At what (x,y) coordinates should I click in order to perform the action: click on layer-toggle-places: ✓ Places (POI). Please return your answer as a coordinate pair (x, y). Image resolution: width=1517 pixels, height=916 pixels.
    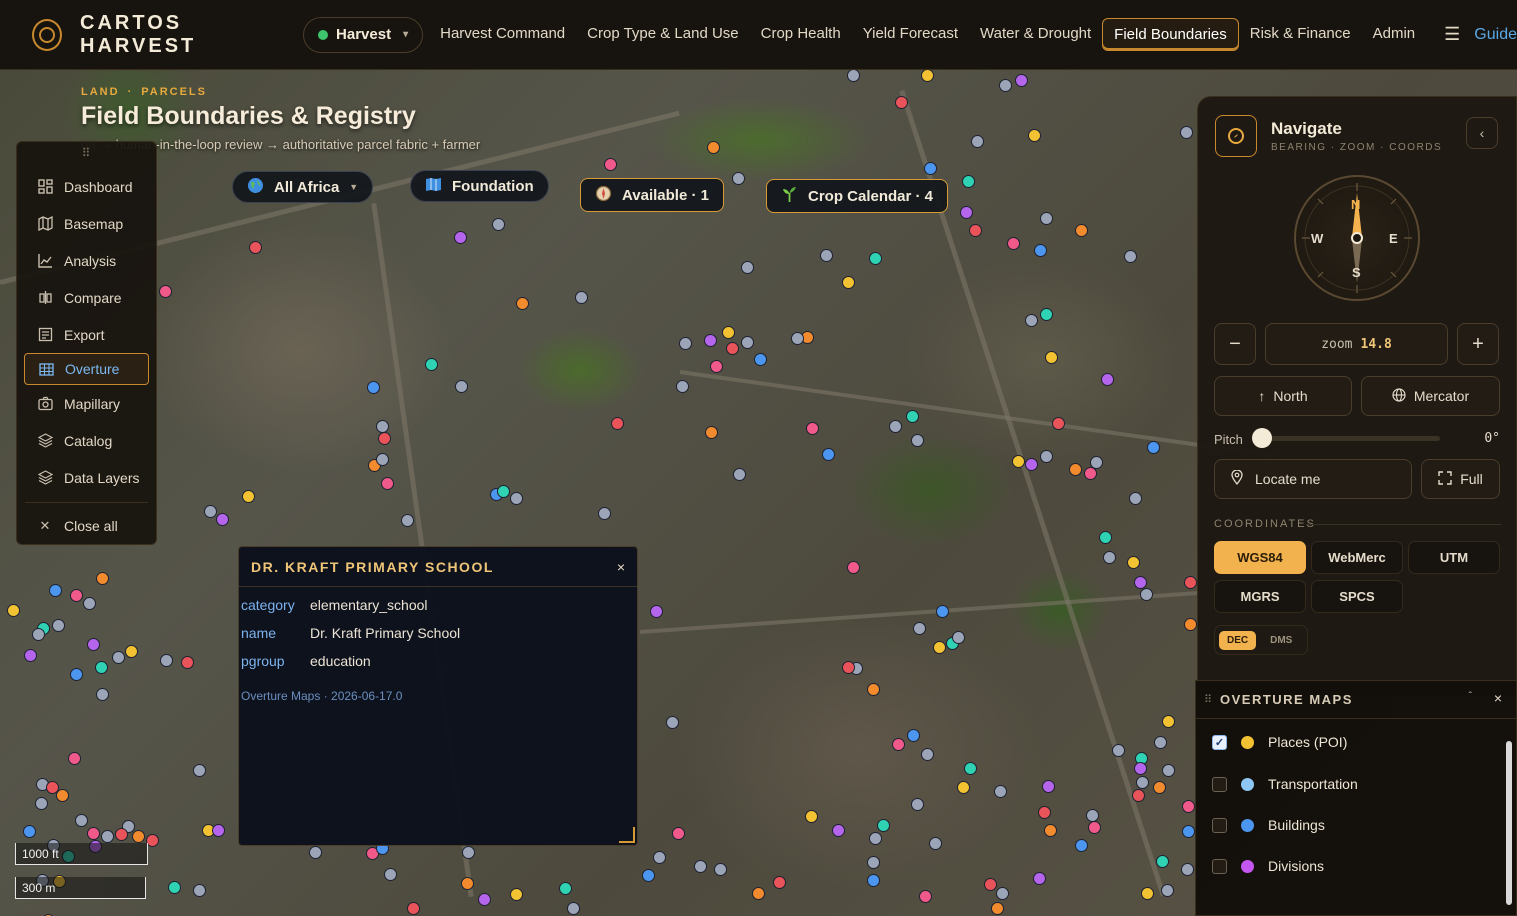
    Looking at the image, I should click on (1279, 742).